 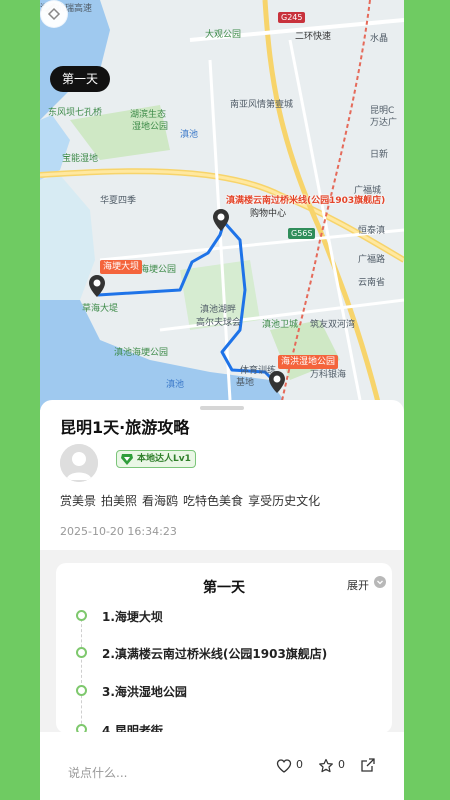 I want to click on map-label: 草海大堤, so click(x=100, y=309).